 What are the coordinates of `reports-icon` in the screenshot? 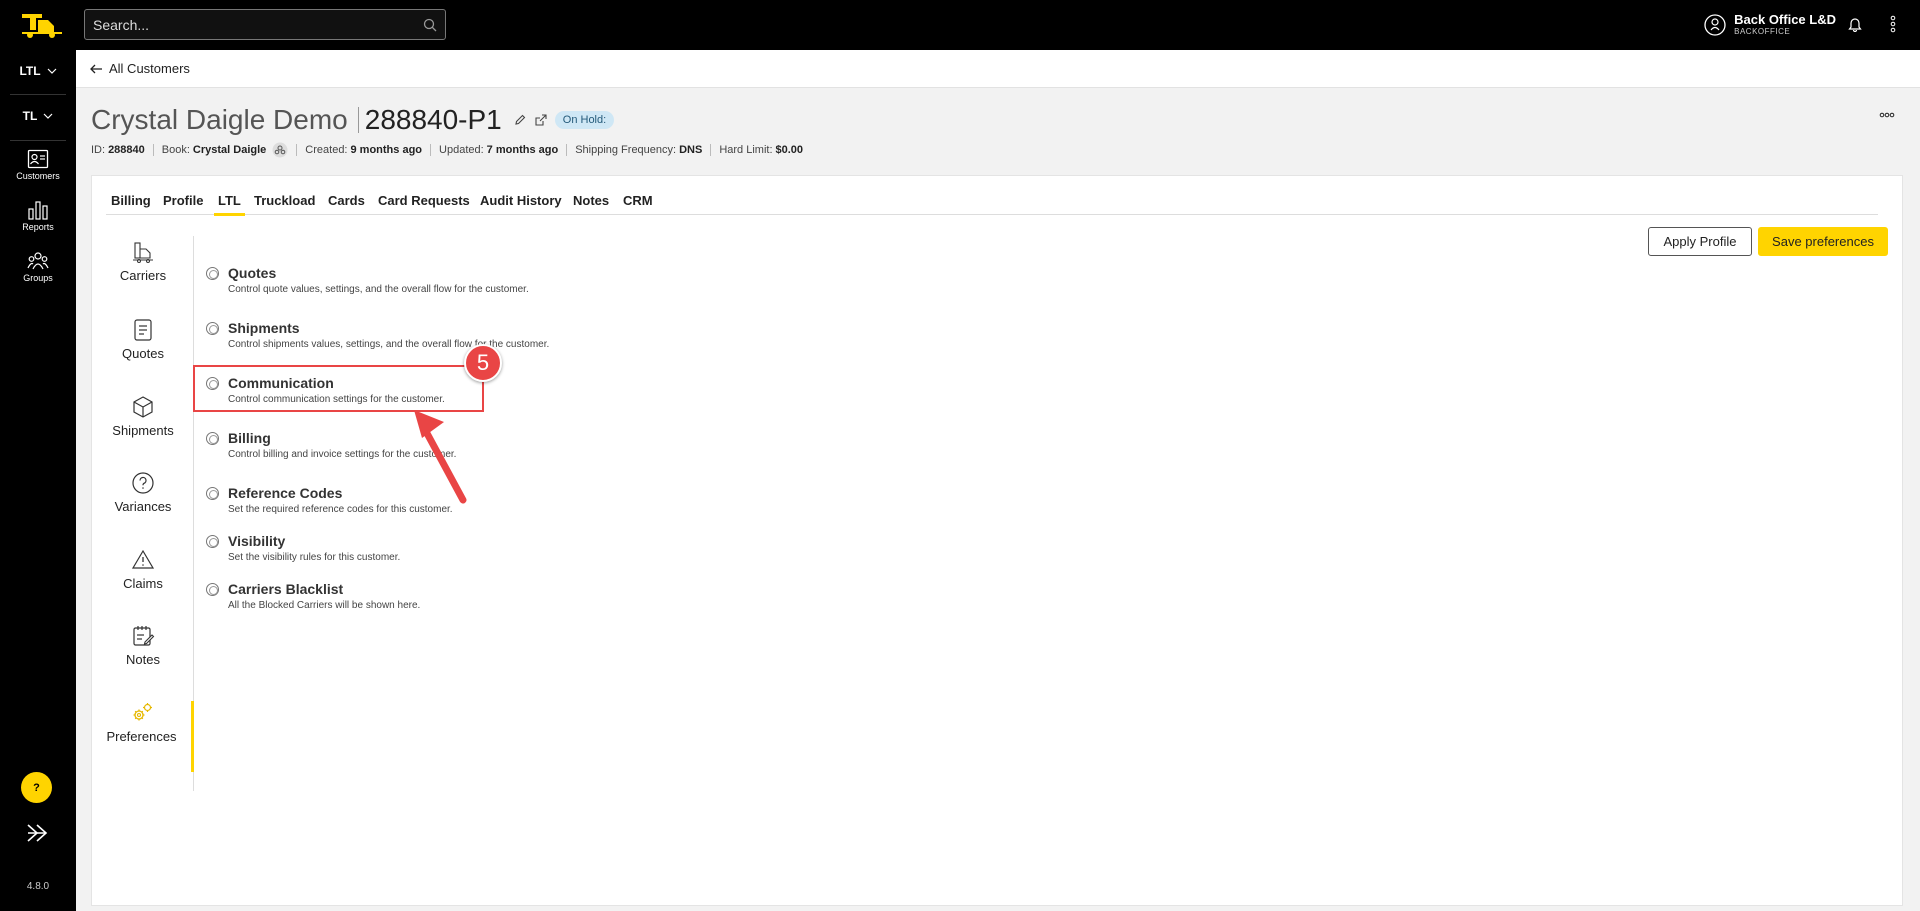 It's located at (38, 210).